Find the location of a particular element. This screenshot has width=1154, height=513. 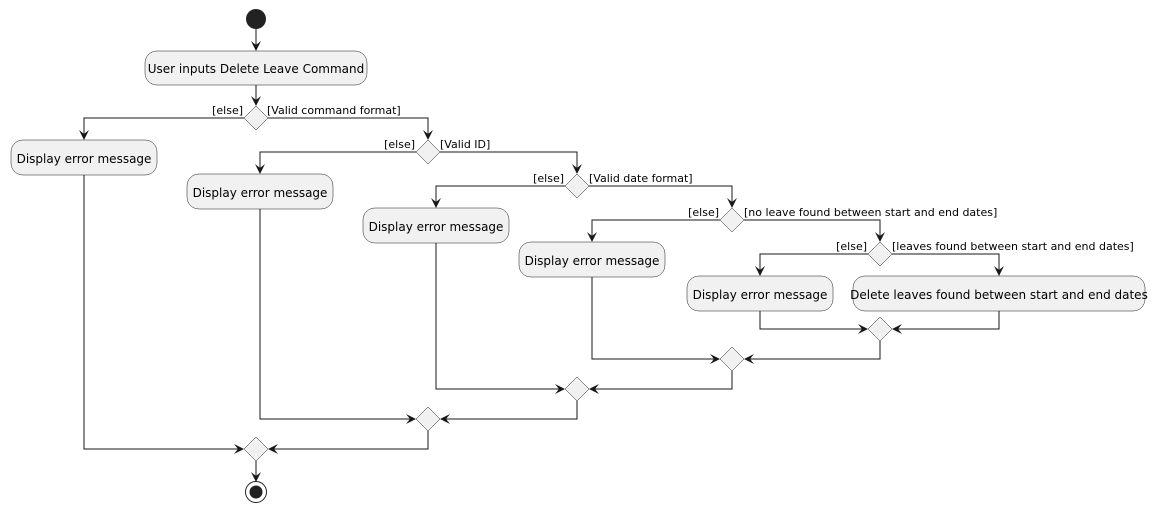

activity-display-error-4: Display error message is located at coordinates (592, 259).